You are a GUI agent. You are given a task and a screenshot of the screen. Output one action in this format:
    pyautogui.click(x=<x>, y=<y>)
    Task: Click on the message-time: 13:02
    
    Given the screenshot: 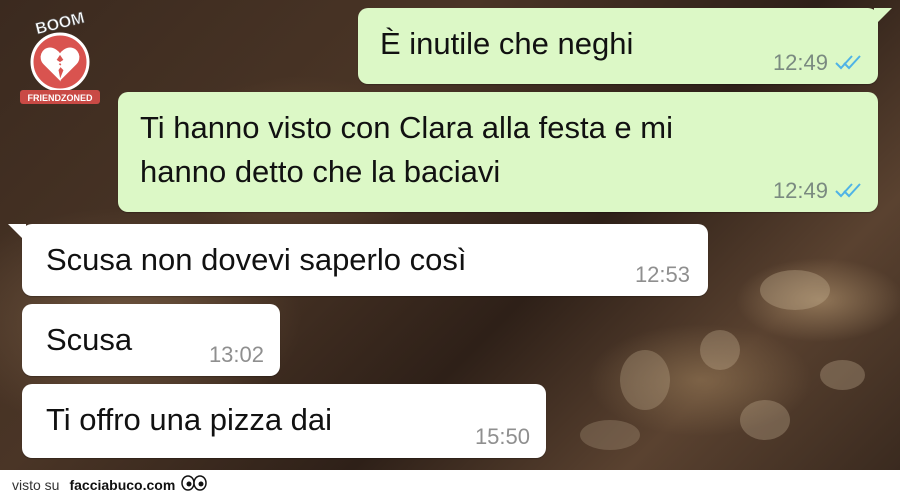 What is the action you would take?
    pyautogui.click(x=236, y=354)
    